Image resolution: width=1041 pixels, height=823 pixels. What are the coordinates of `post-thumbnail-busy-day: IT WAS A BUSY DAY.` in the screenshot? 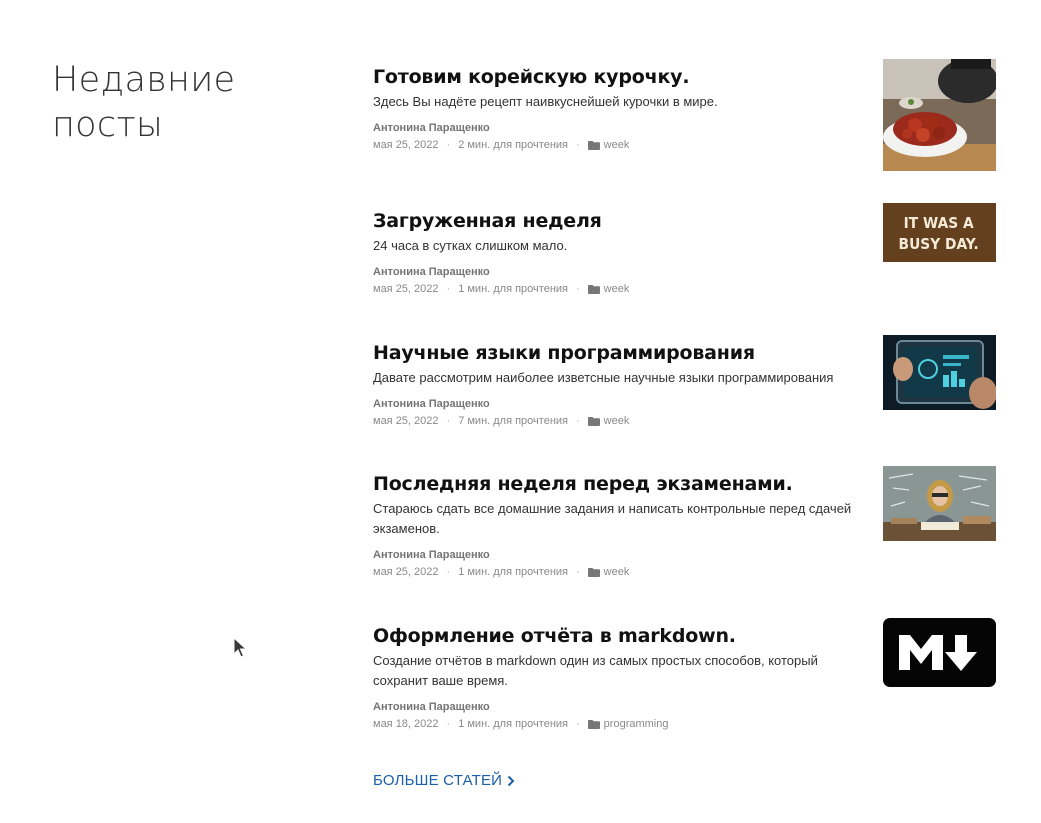 It's located at (939, 232).